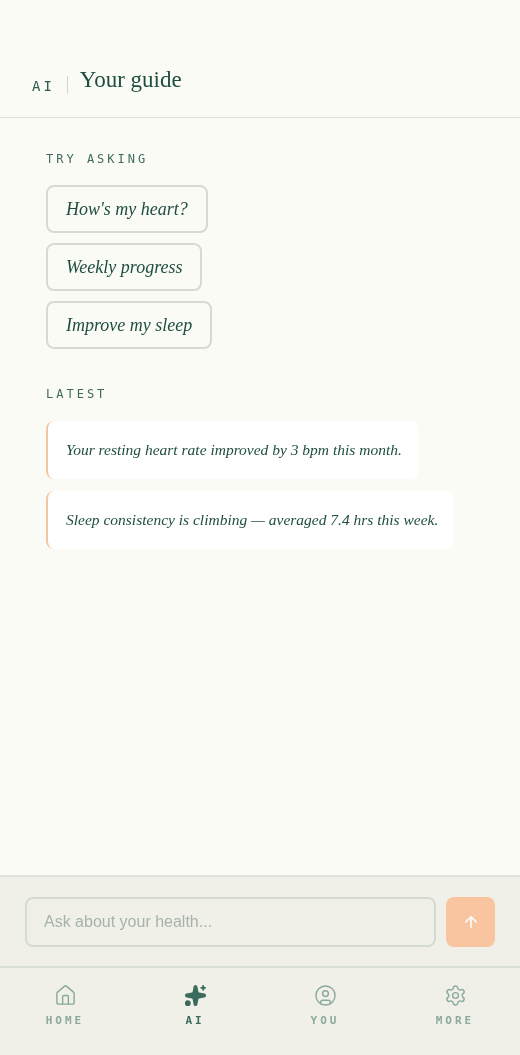  Describe the element at coordinates (195, 1011) in the screenshot. I see `nav-tab: AI` at that location.